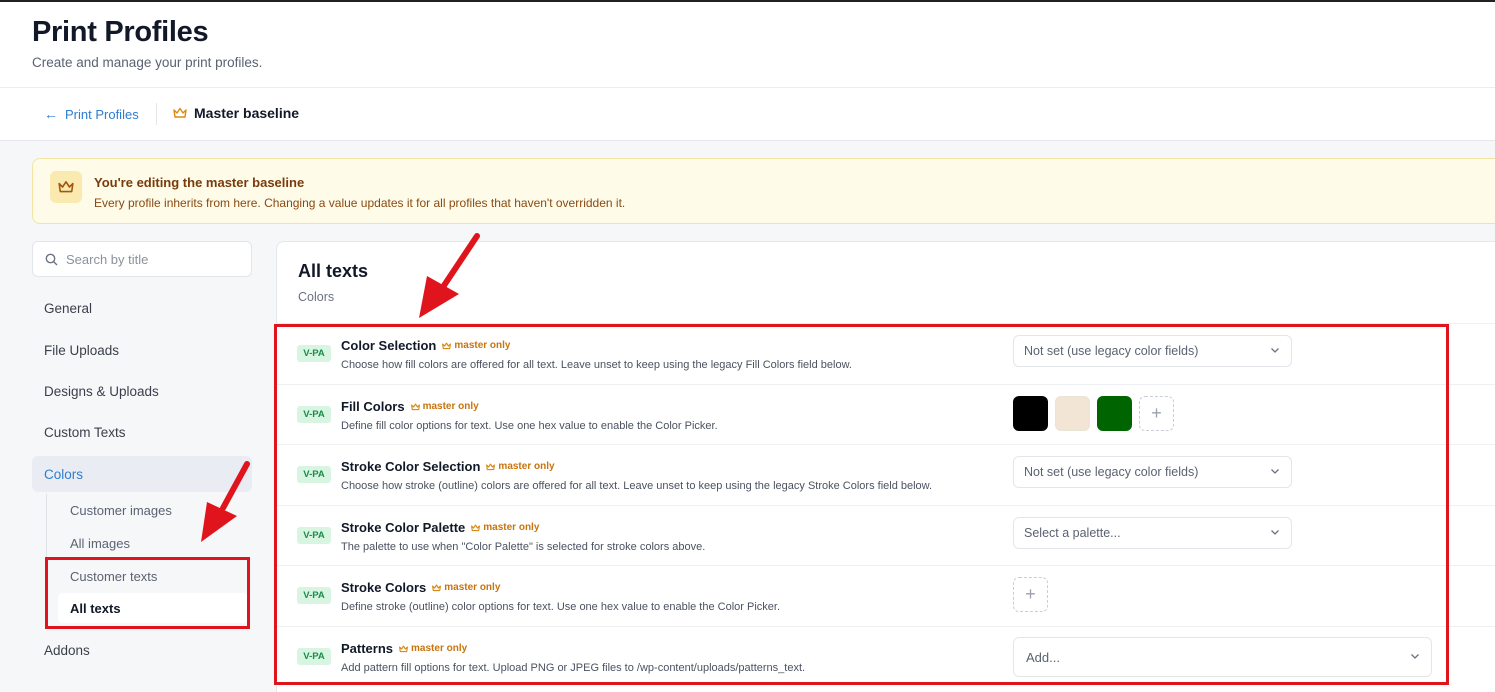 Image resolution: width=1495 pixels, height=692 pixels. Describe the element at coordinates (403, 527) in the screenshot. I see `setting-title-label: Stroke Color Palette` at that location.